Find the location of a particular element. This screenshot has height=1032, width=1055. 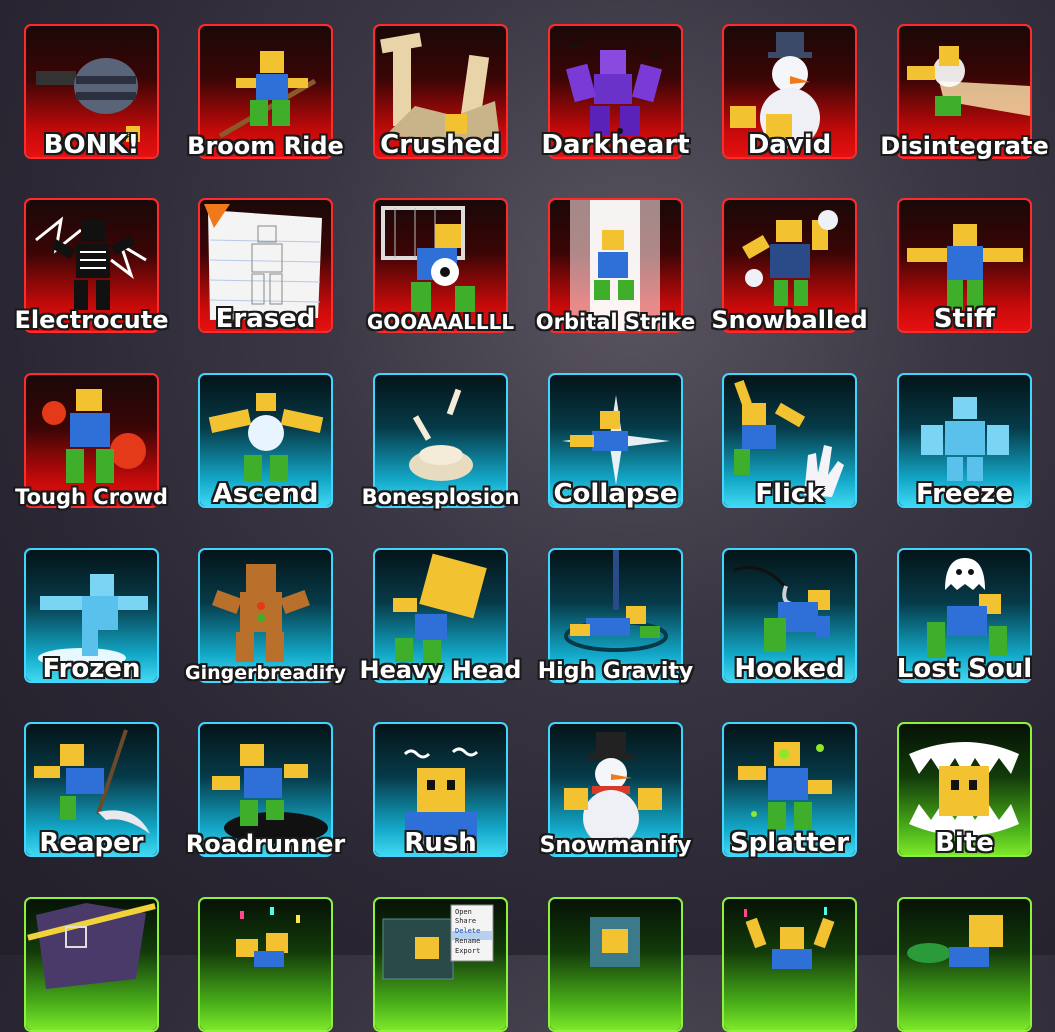

emote-tile-high-gravity: High Gravity is located at coordinates (615, 616).